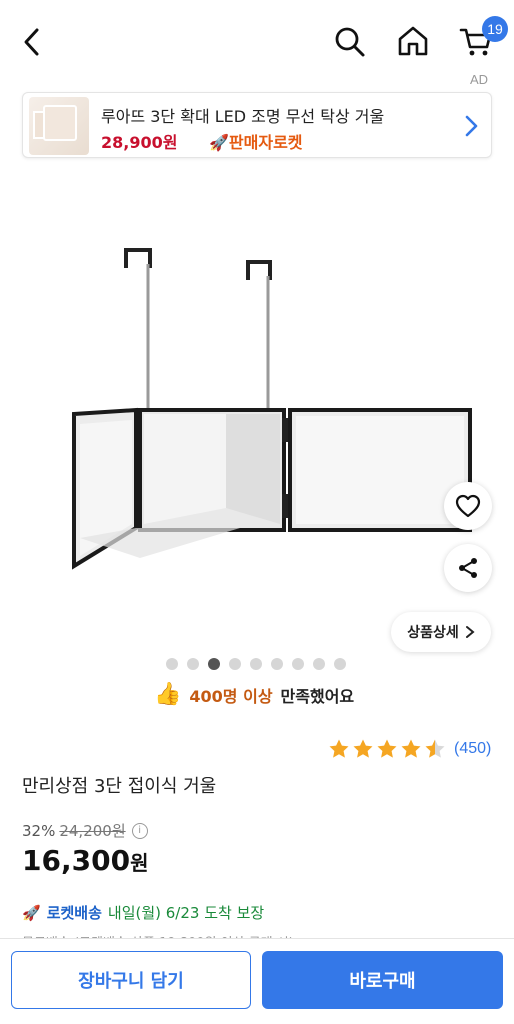 The image size is (514, 1024). What do you see at coordinates (231, 696) in the screenshot?
I see `satisfaction-count: 400명 이상` at bounding box center [231, 696].